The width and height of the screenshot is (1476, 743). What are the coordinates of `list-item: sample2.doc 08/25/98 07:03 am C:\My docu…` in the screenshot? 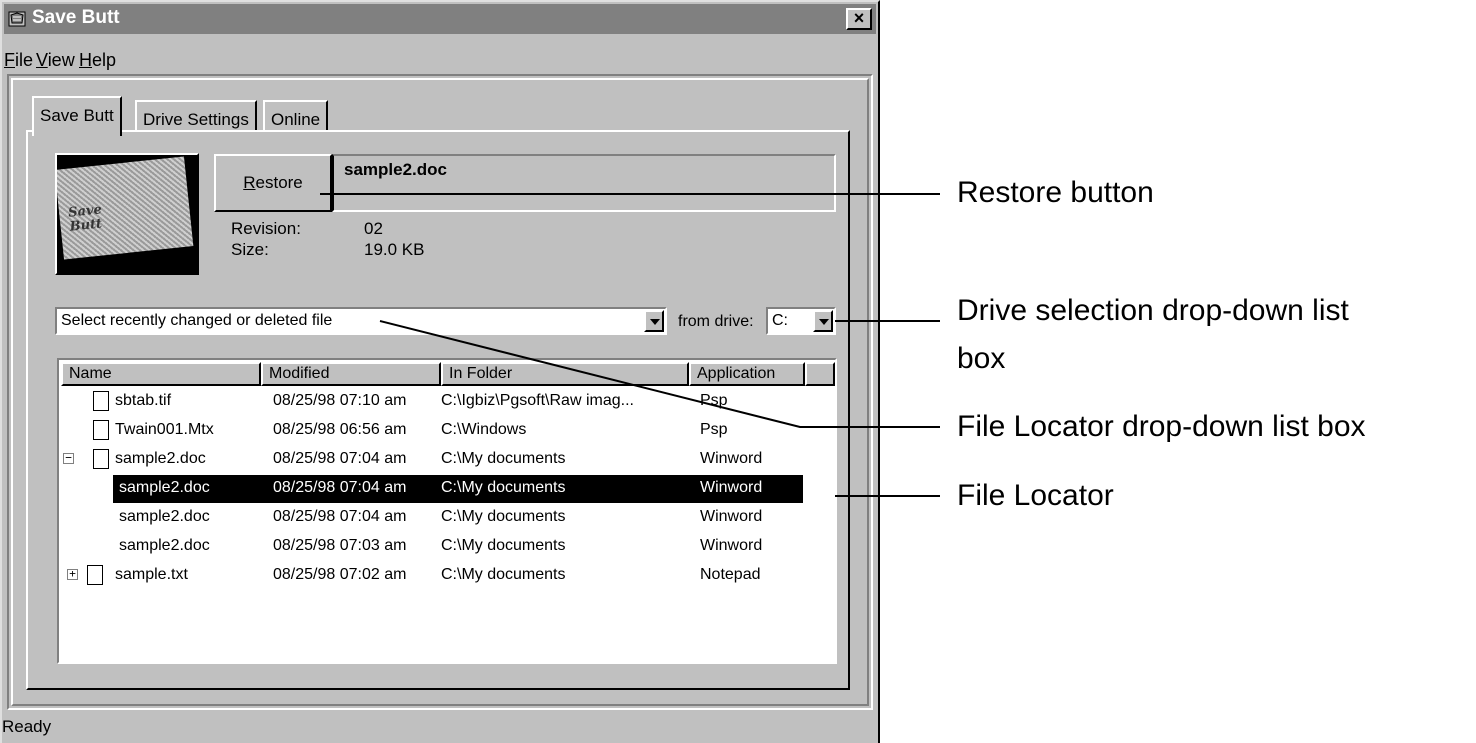 It's located at (447, 547).